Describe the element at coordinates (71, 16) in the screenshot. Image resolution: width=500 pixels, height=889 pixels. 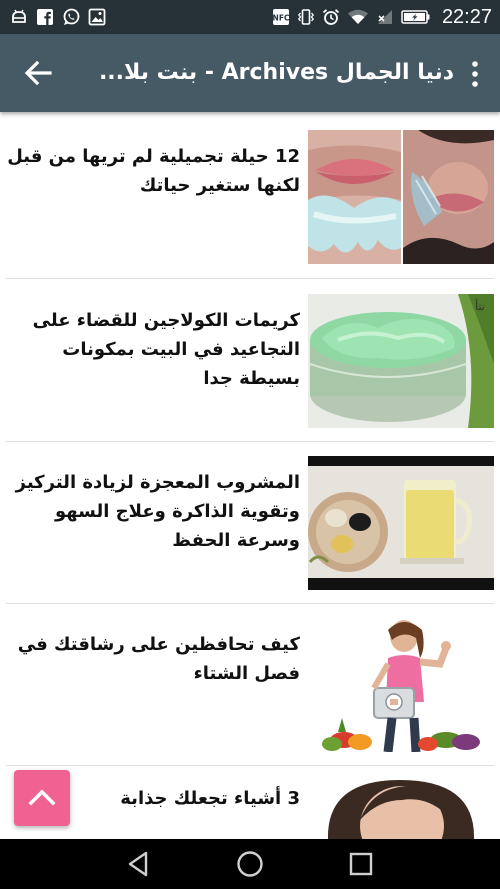
I see `whatsapp-icon` at that location.